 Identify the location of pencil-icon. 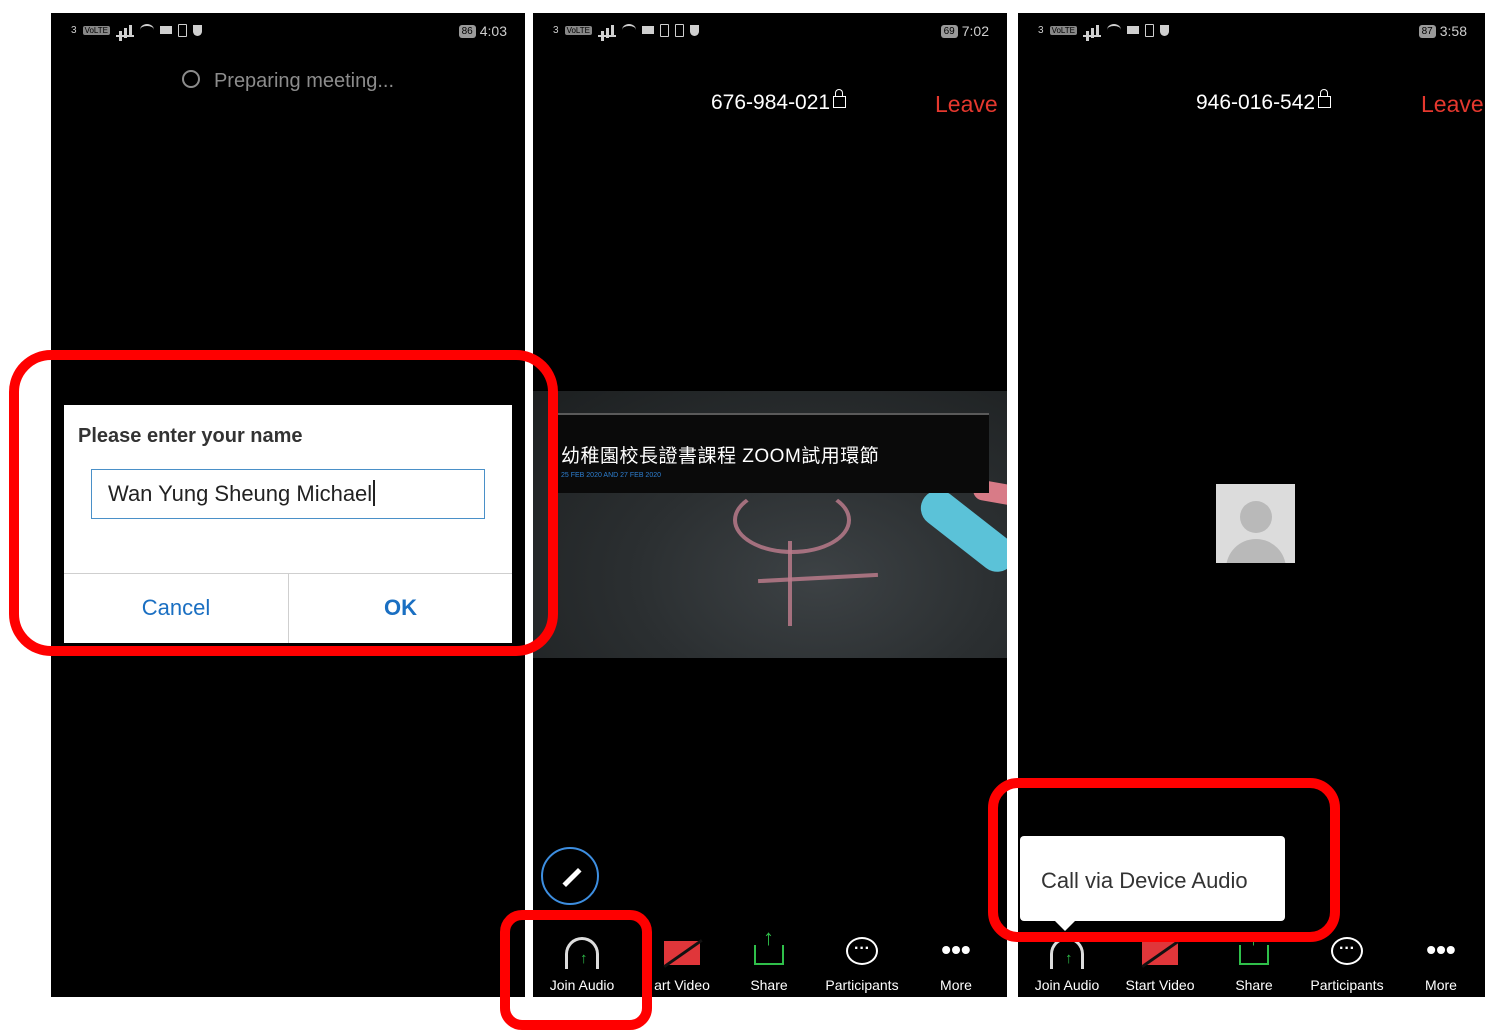
(572, 877).